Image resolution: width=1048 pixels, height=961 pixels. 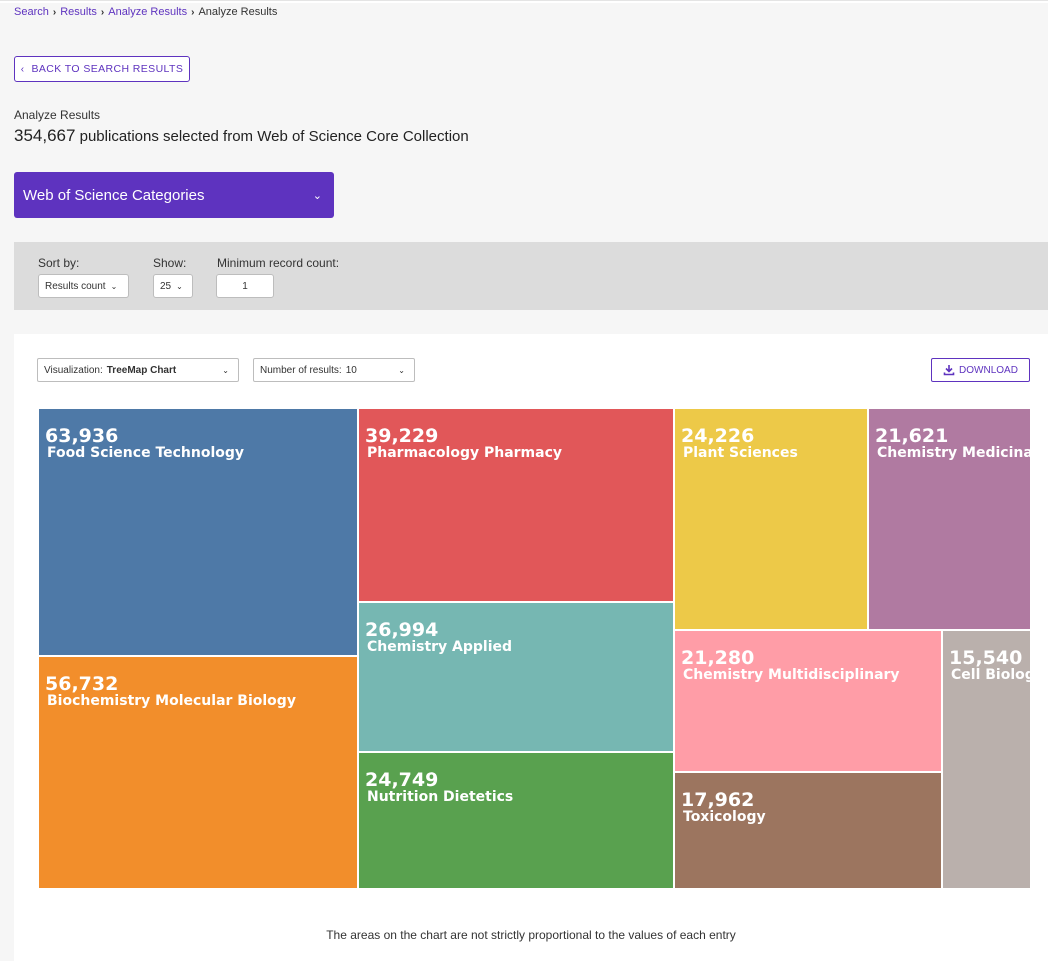 What do you see at coordinates (988, 370) in the screenshot?
I see `download-label: DOWNLOAD` at bounding box center [988, 370].